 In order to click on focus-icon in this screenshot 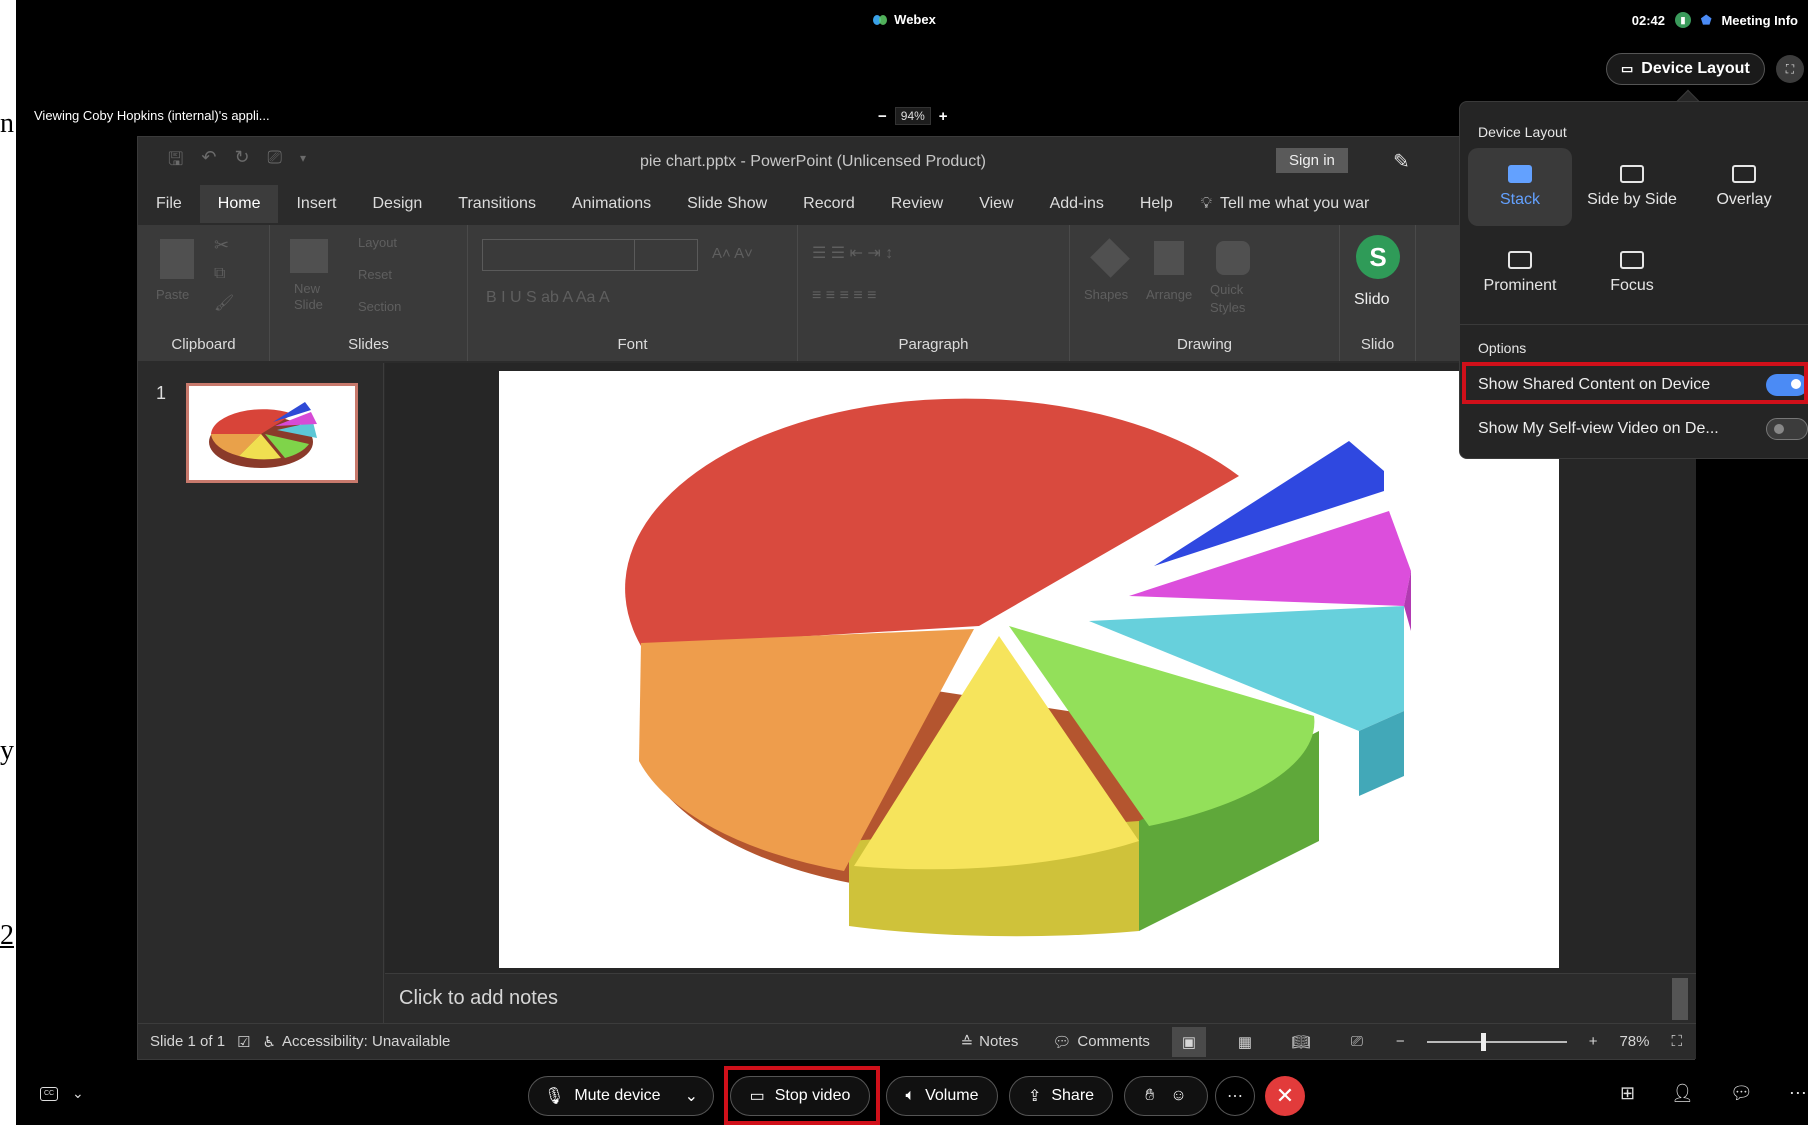, I will do `click(1632, 260)`.